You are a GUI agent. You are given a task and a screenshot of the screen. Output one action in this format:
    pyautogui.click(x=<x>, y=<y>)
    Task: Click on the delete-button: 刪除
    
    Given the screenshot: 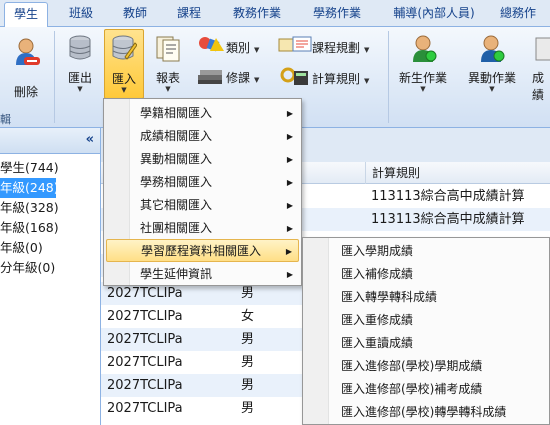 What is the action you would take?
    pyautogui.click(x=26, y=67)
    